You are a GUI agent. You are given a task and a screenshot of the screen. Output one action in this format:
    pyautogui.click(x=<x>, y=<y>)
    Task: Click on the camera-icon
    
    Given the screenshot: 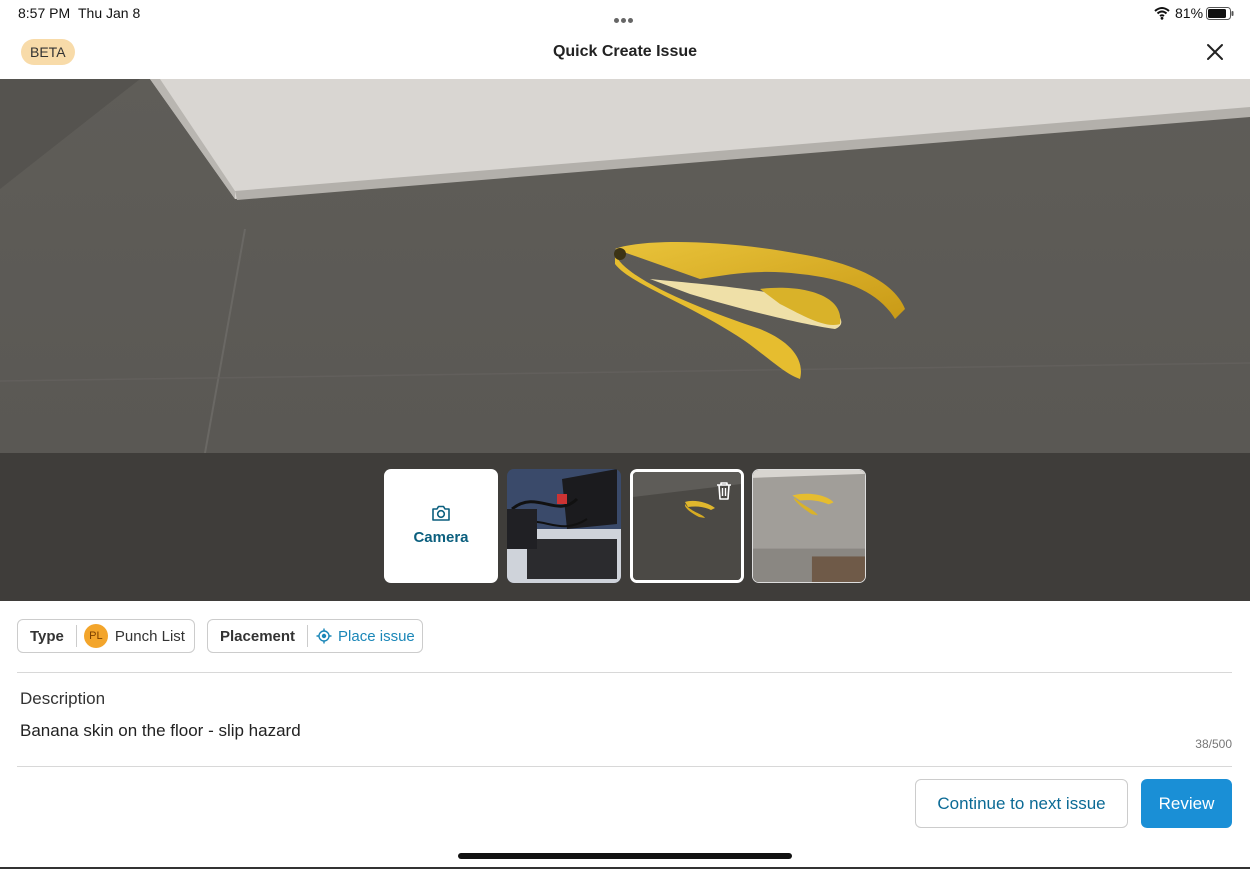 What is the action you would take?
    pyautogui.click(x=441, y=513)
    